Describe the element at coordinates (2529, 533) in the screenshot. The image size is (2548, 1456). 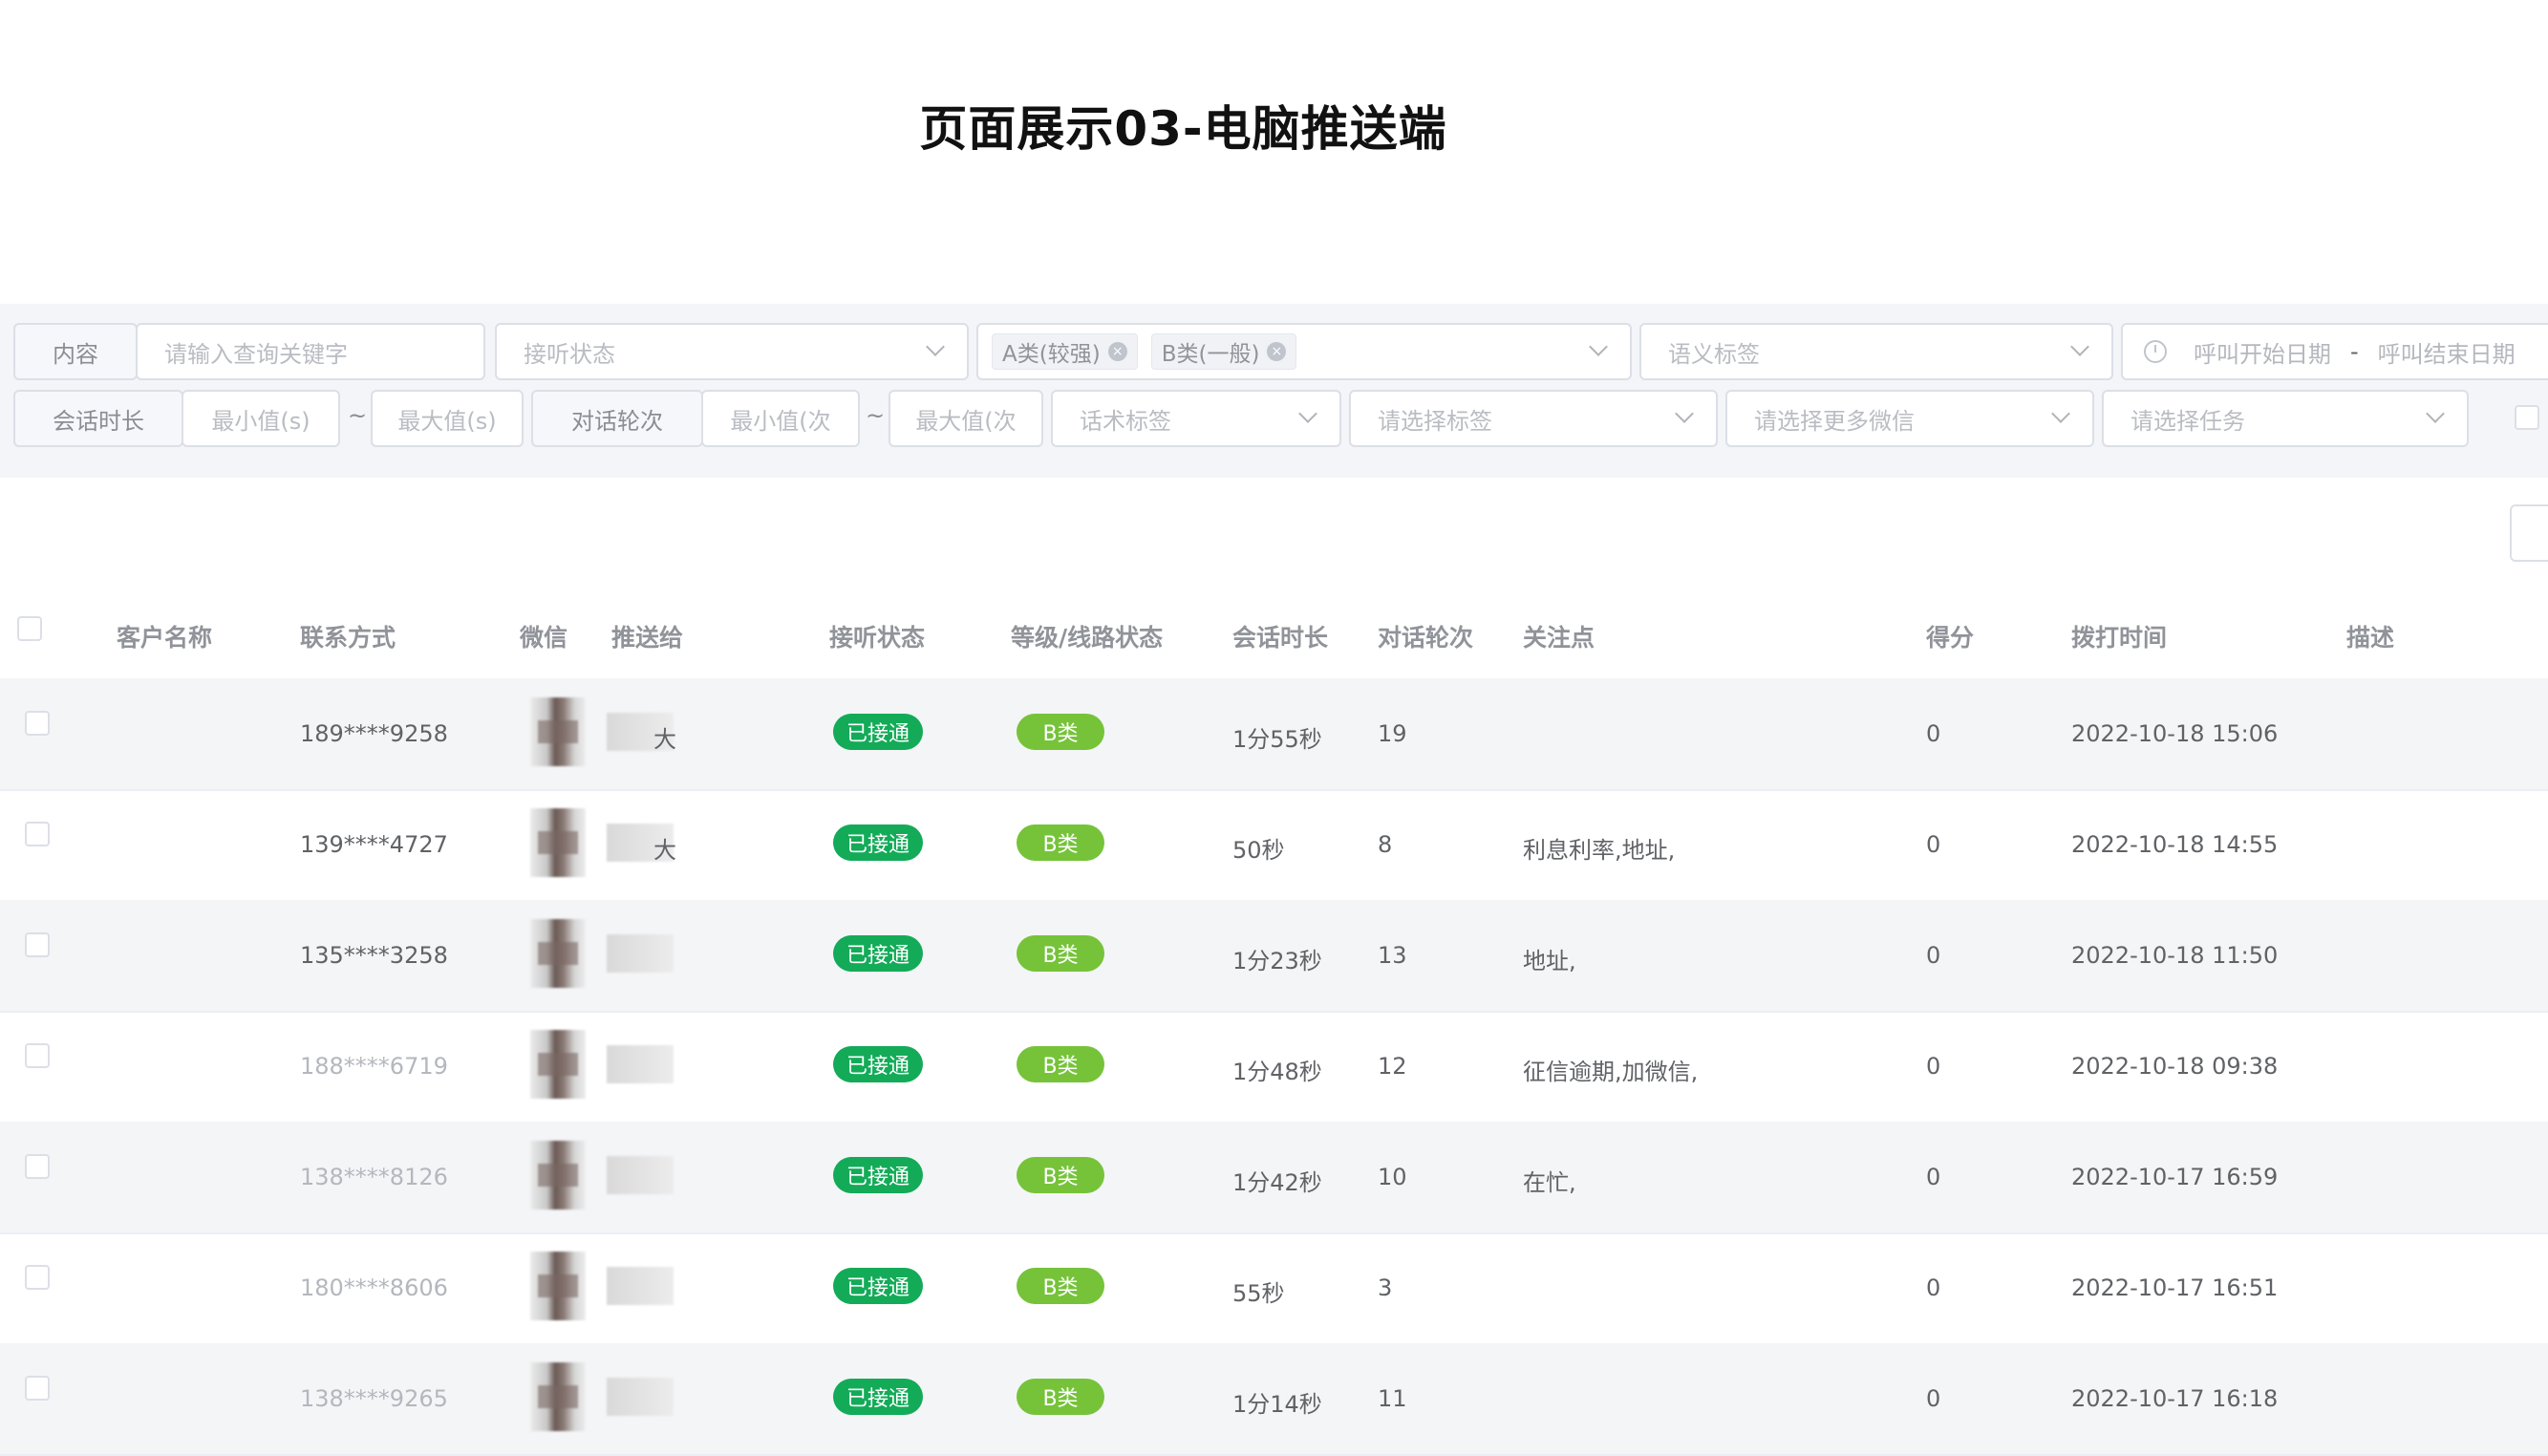
I see `export-button` at that location.